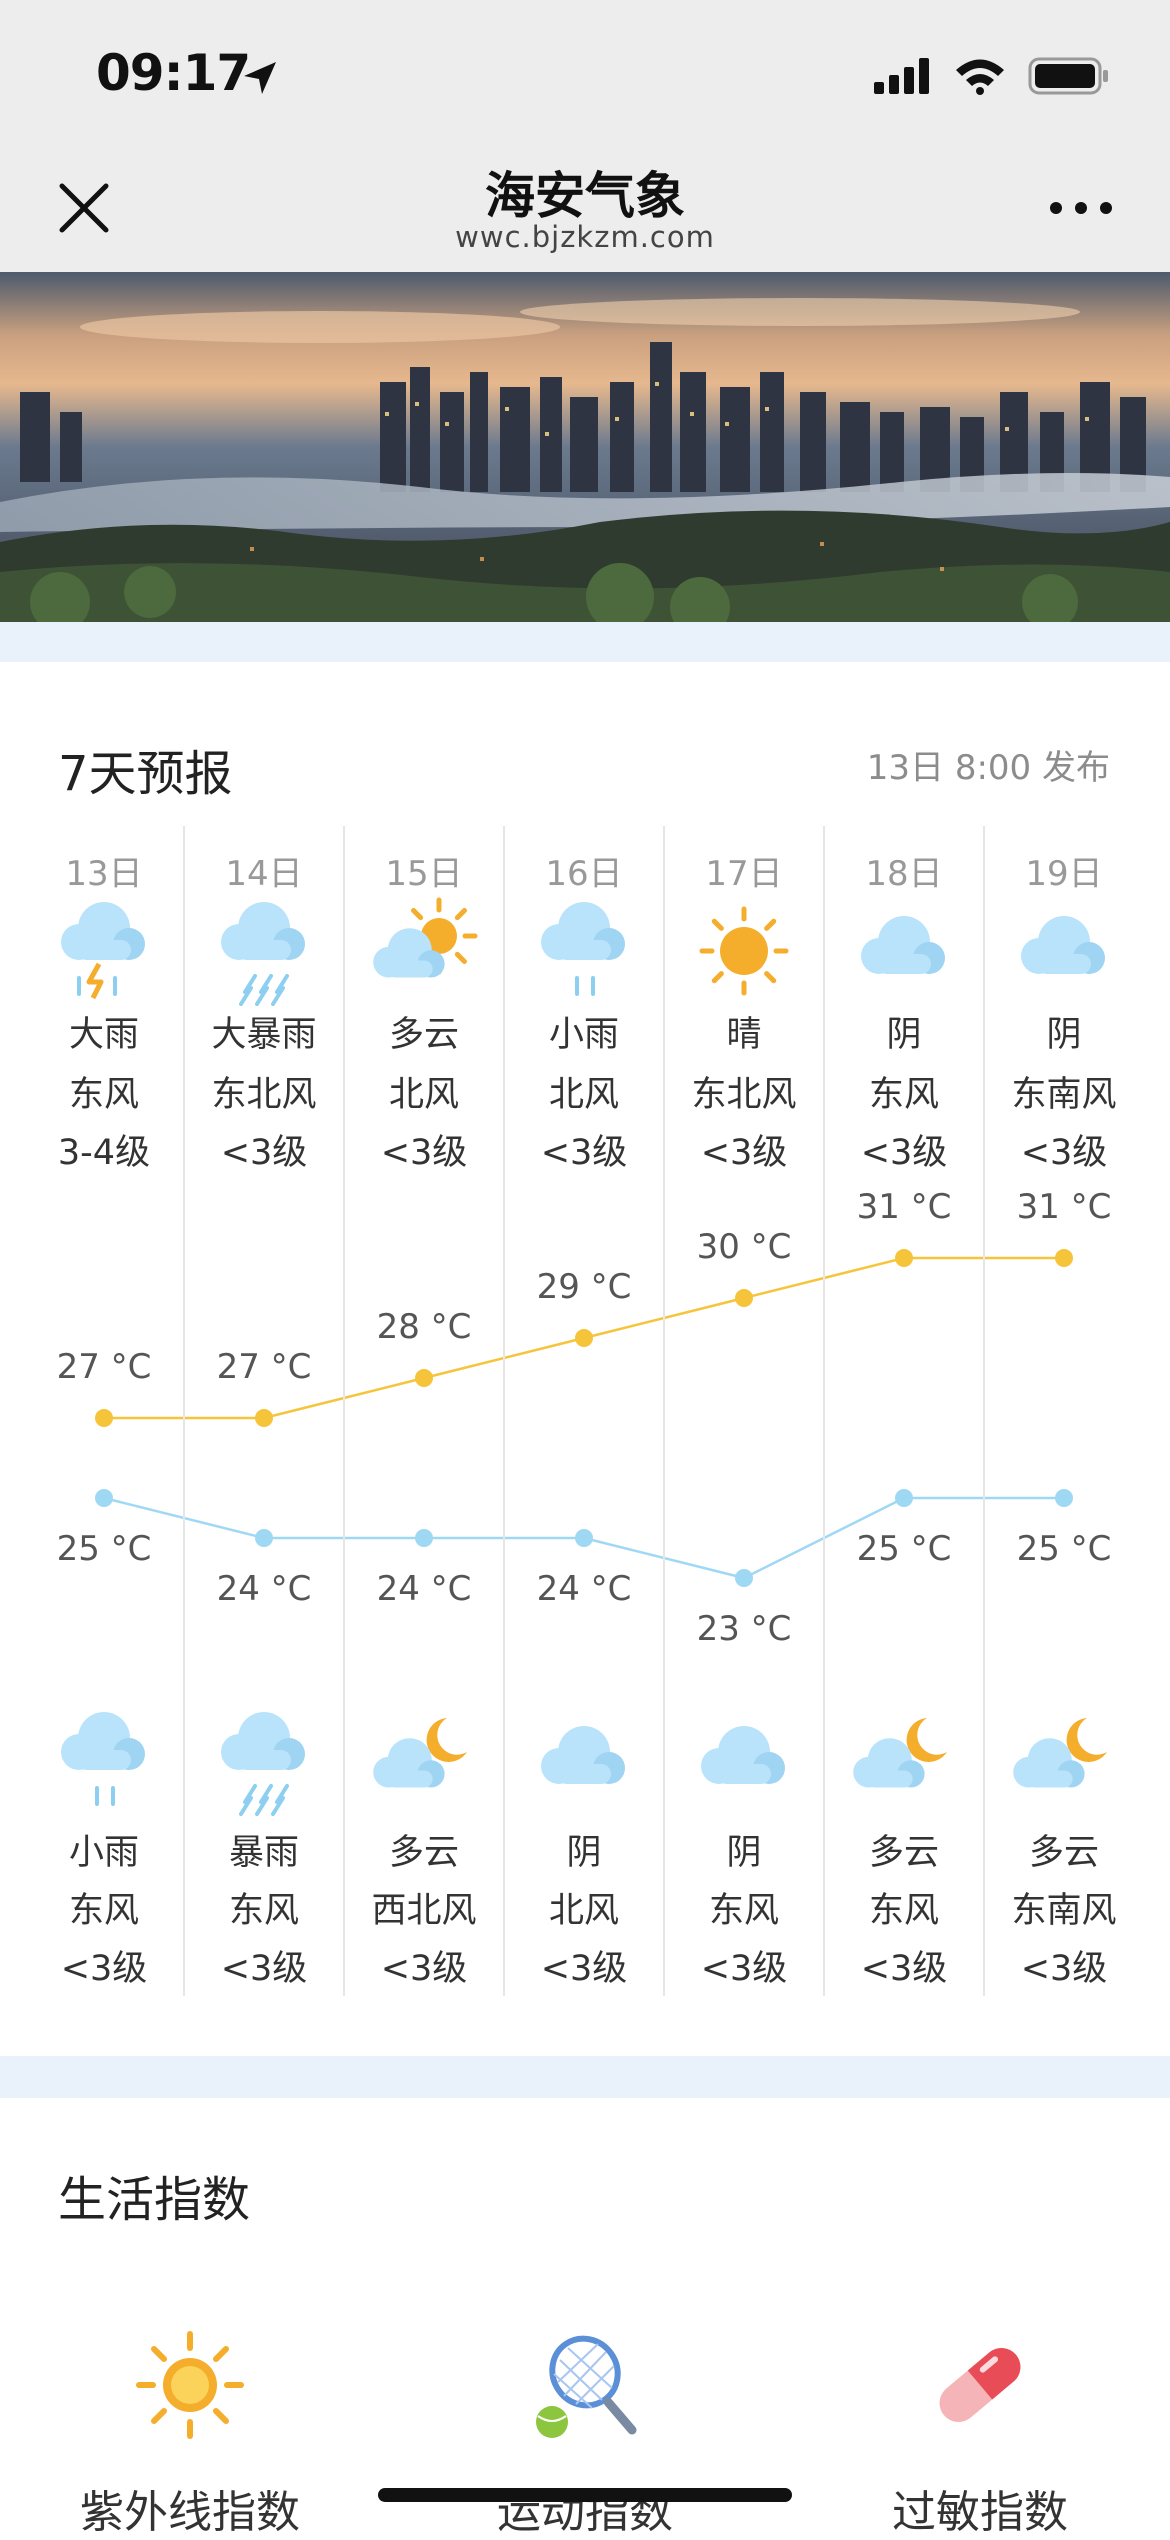 This screenshot has width=1170, height=2540. Describe the element at coordinates (104, 874) in the screenshot. I see `forecast-date: 13日` at that location.